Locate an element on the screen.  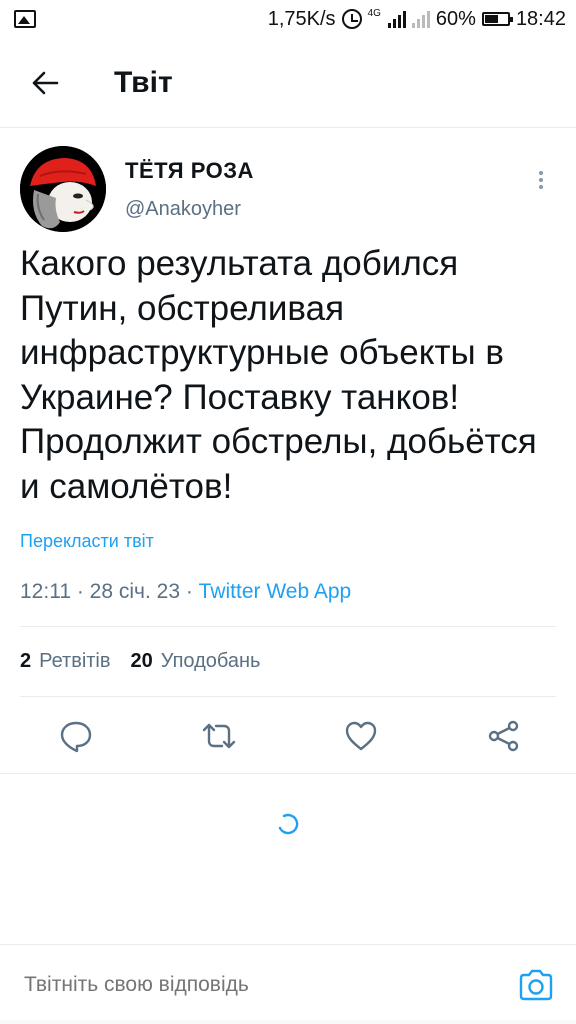
tweet-stats: 2 Ретвітів 20 Уподобань is located at coordinates (288, 662).